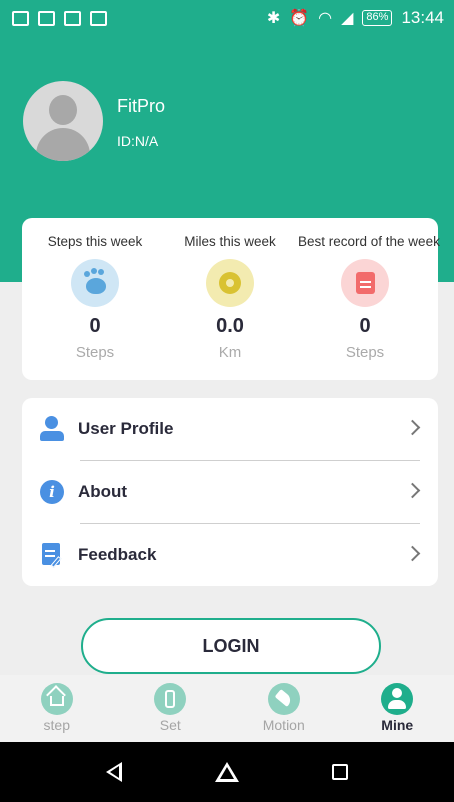 The width and height of the screenshot is (454, 802). I want to click on tab-mine: Mine, so click(397, 708).